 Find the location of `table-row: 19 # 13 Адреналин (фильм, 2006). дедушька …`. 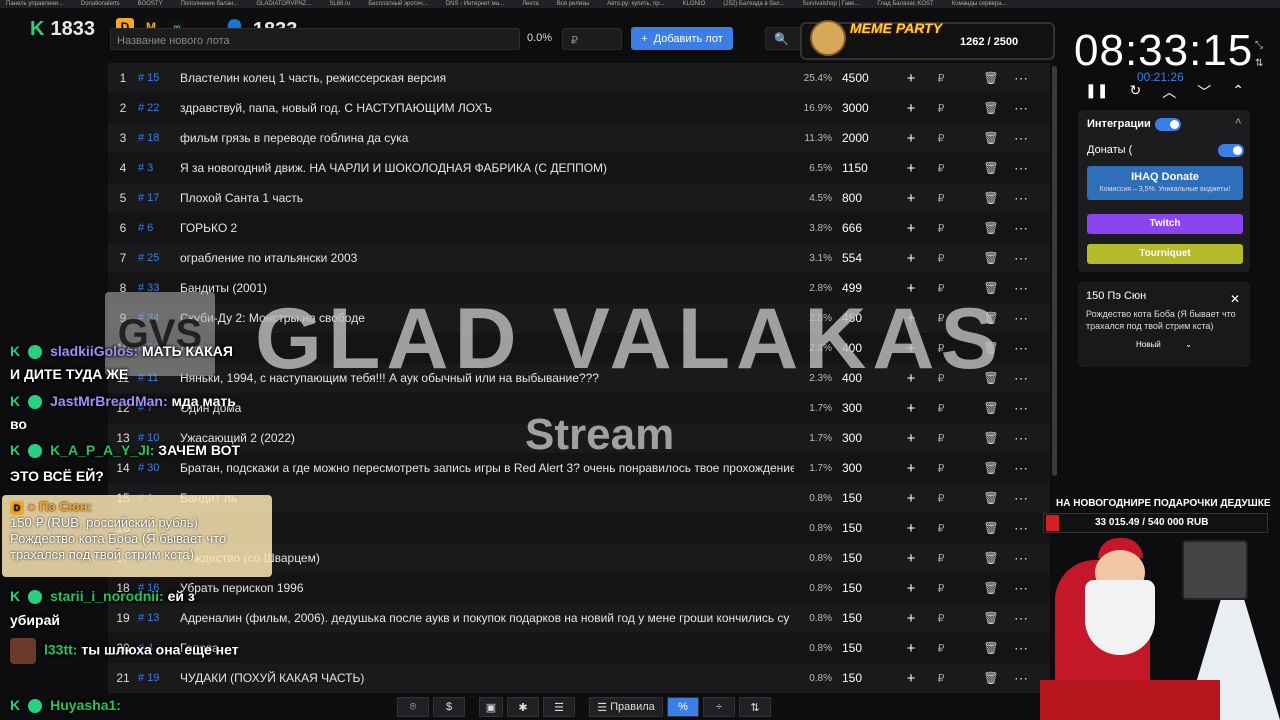

table-row: 19 # 13 Адреналин (фильм, 2006). дедушька … is located at coordinates (579, 618).